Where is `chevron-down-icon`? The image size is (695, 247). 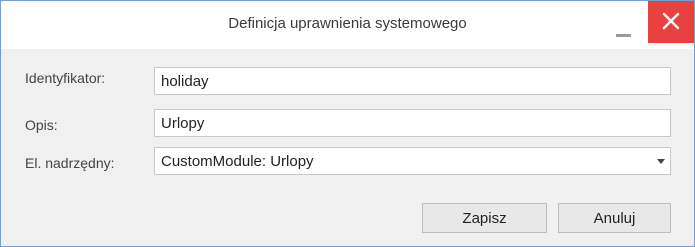 chevron-down-icon is located at coordinates (661, 161).